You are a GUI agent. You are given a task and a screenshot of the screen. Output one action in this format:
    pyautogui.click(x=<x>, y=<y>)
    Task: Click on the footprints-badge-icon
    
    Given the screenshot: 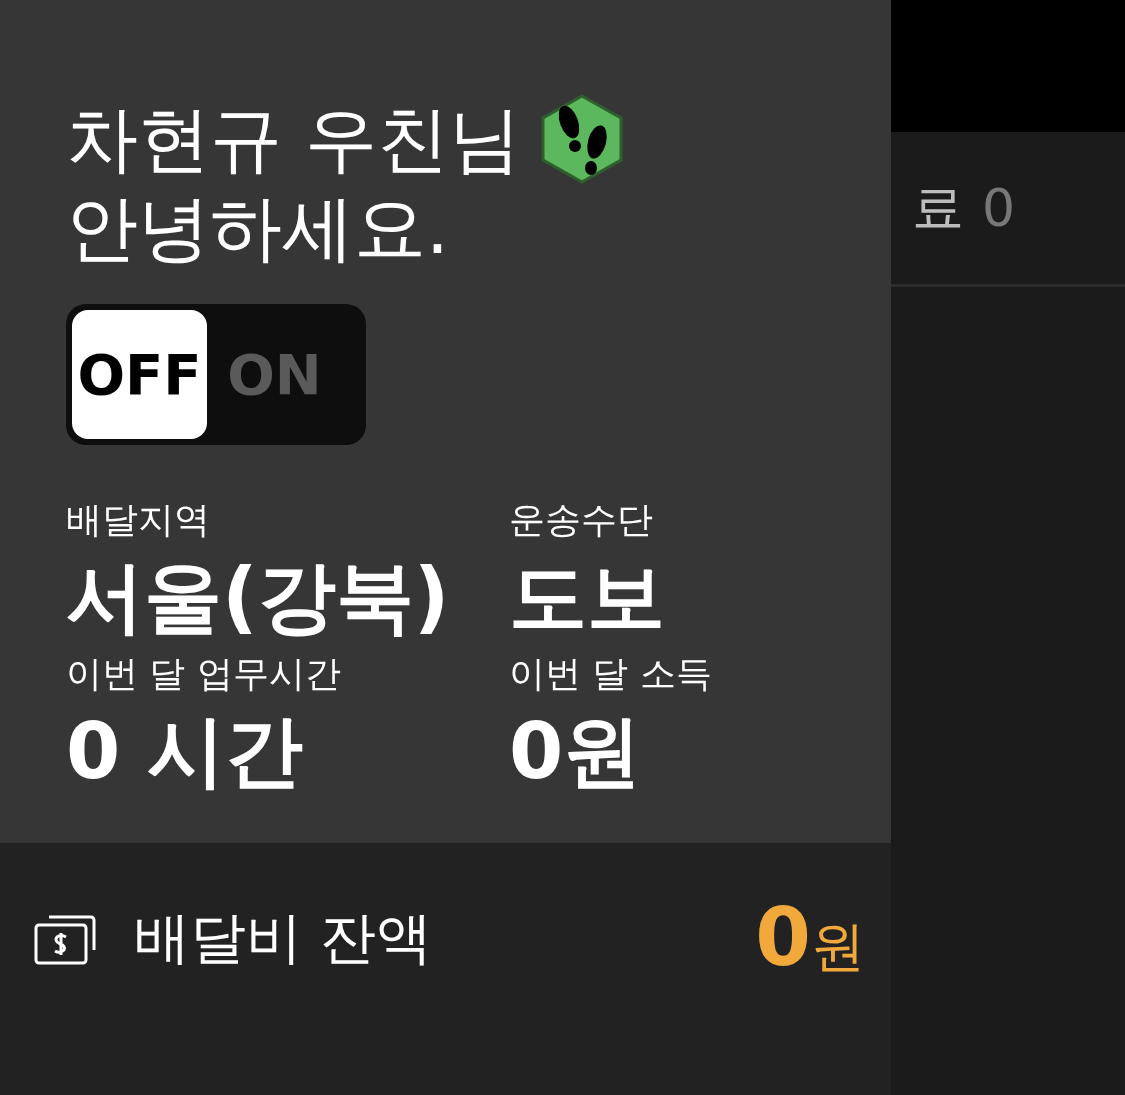 What is the action you would take?
    pyautogui.click(x=581, y=139)
    